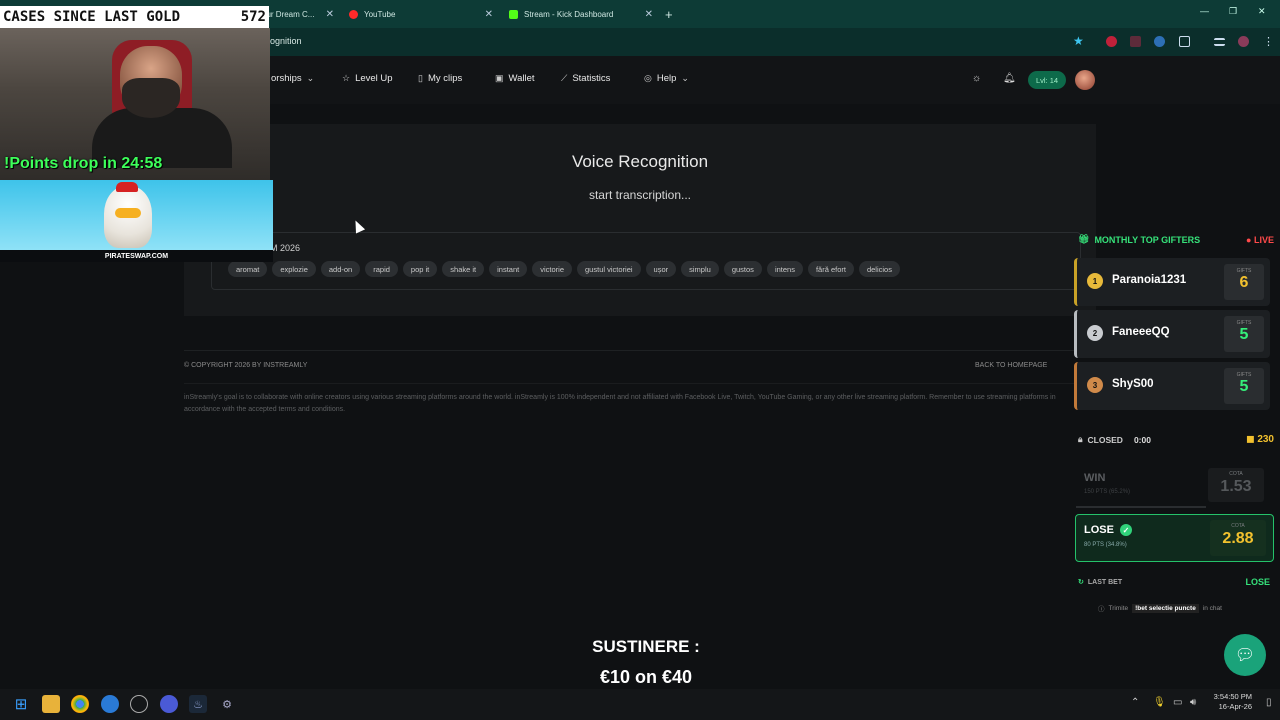  What do you see at coordinates (581, 14) in the screenshot?
I see `tab-kick-dashboard: Stream - Kick Dashboard ✕` at bounding box center [581, 14].